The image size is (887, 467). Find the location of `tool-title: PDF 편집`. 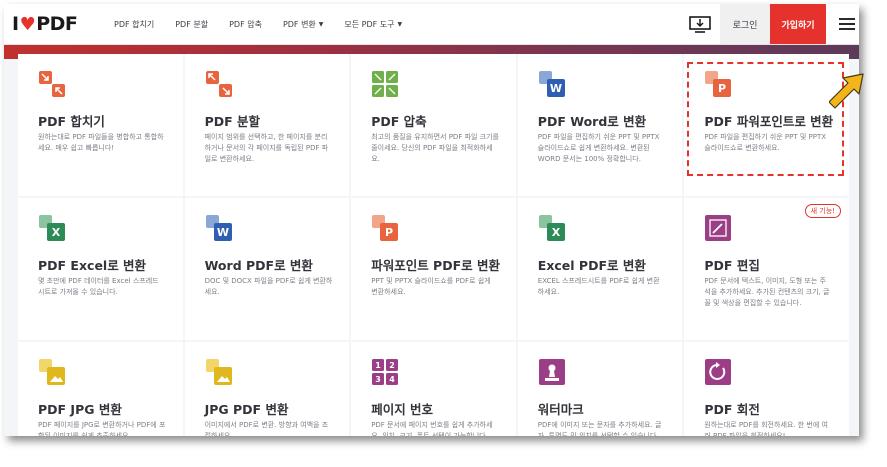

tool-title: PDF 편집 is located at coordinates (732, 265).